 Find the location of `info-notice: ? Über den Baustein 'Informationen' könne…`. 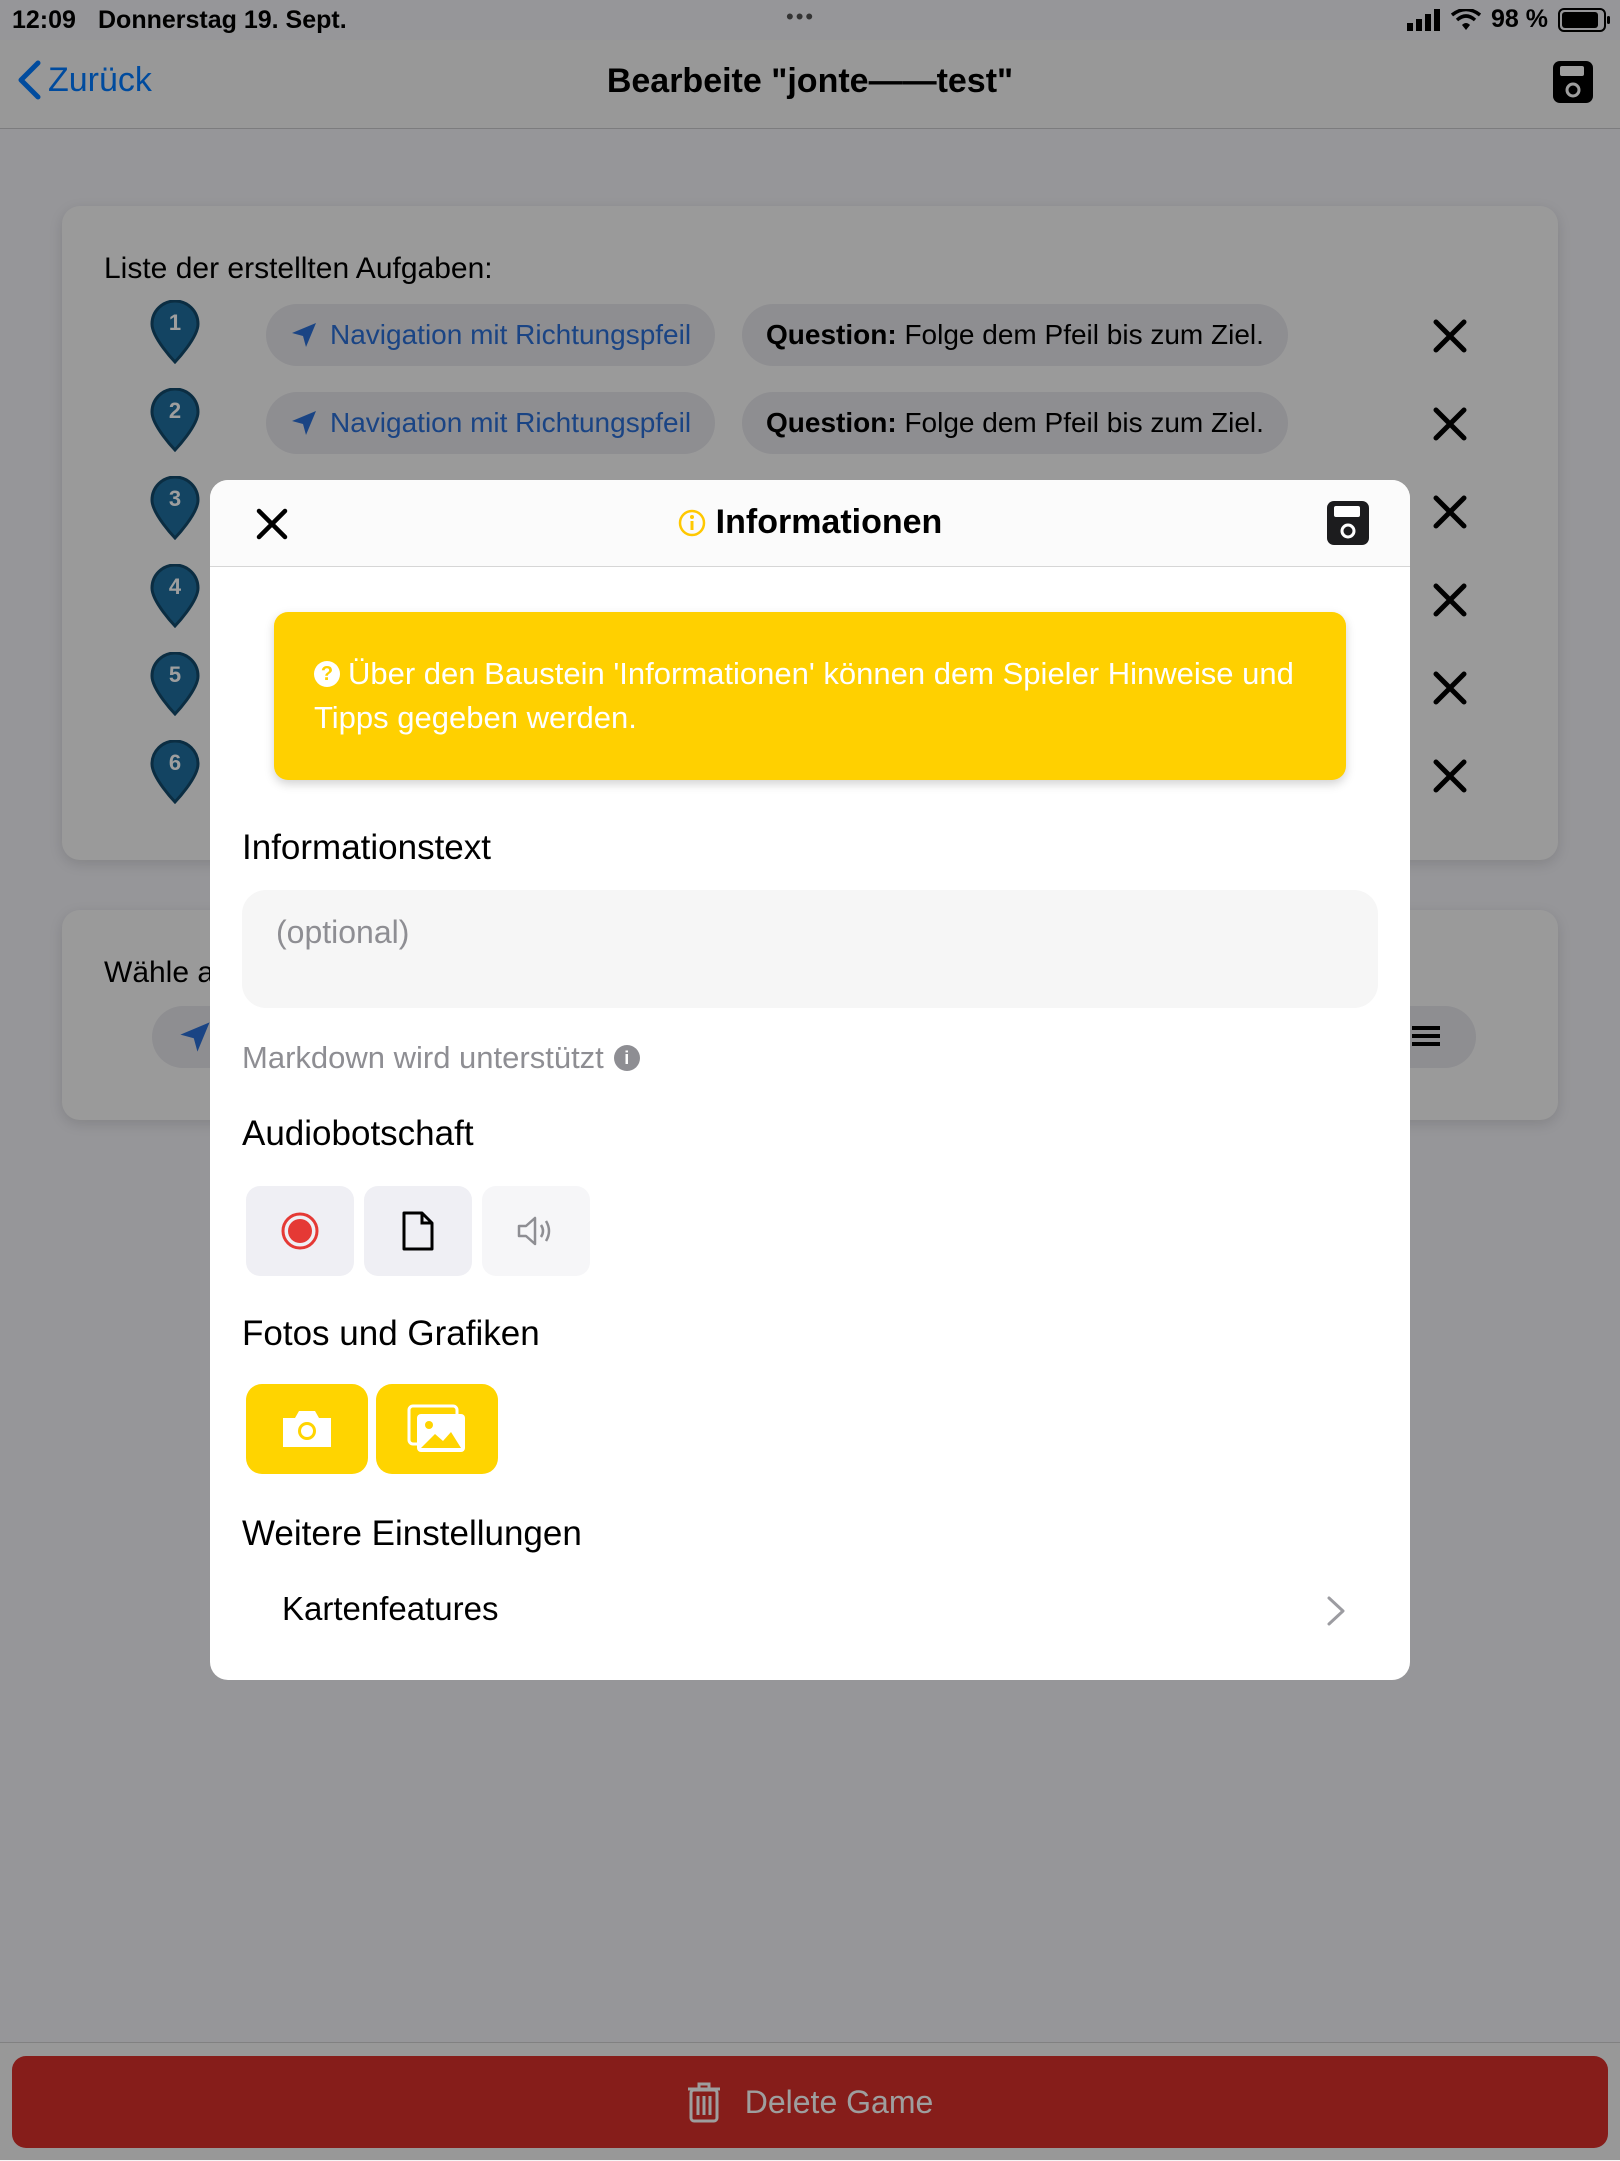

info-notice: ? Über den Baustein 'Informationen' könne… is located at coordinates (810, 696).